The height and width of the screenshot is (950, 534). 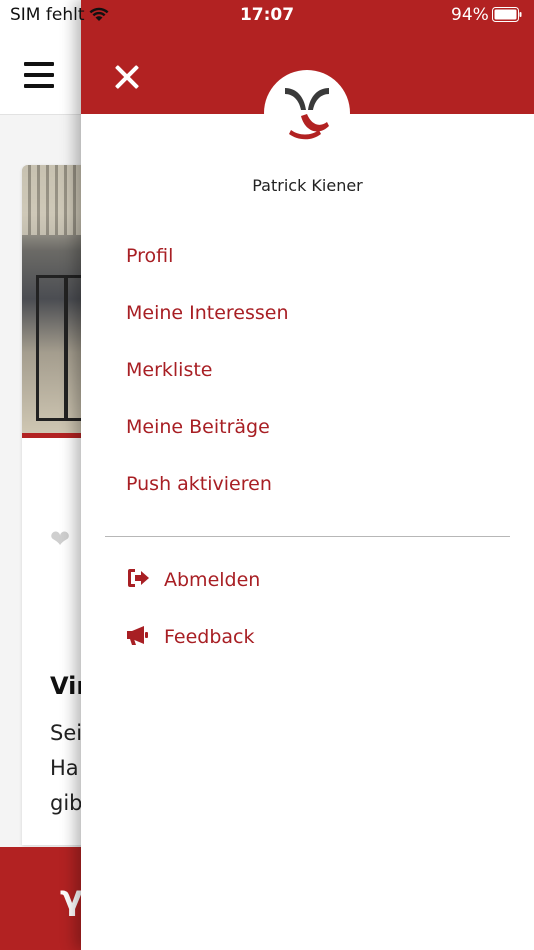 What do you see at coordinates (209, 637) in the screenshot?
I see `feedback-label: Feedback` at bounding box center [209, 637].